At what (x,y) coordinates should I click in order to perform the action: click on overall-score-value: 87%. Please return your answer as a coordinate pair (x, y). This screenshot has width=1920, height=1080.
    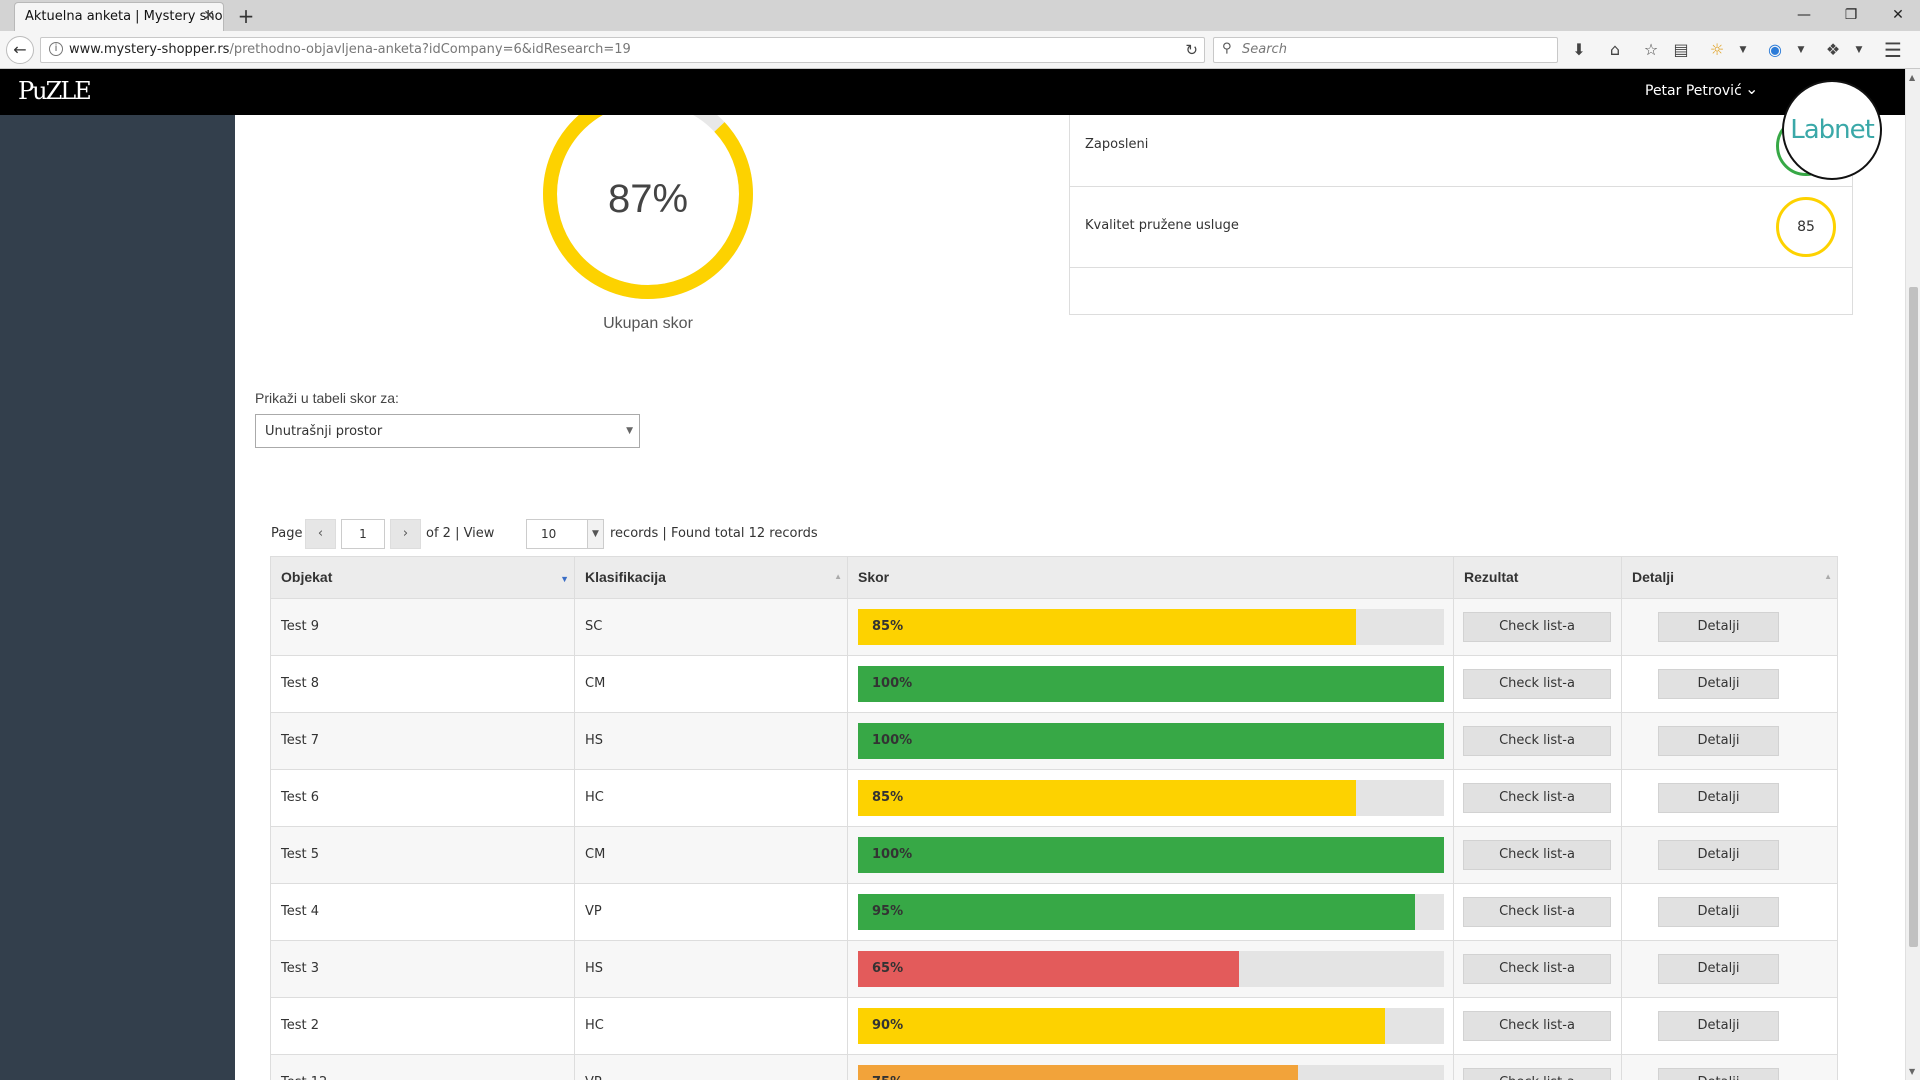
    Looking at the image, I should click on (648, 199).